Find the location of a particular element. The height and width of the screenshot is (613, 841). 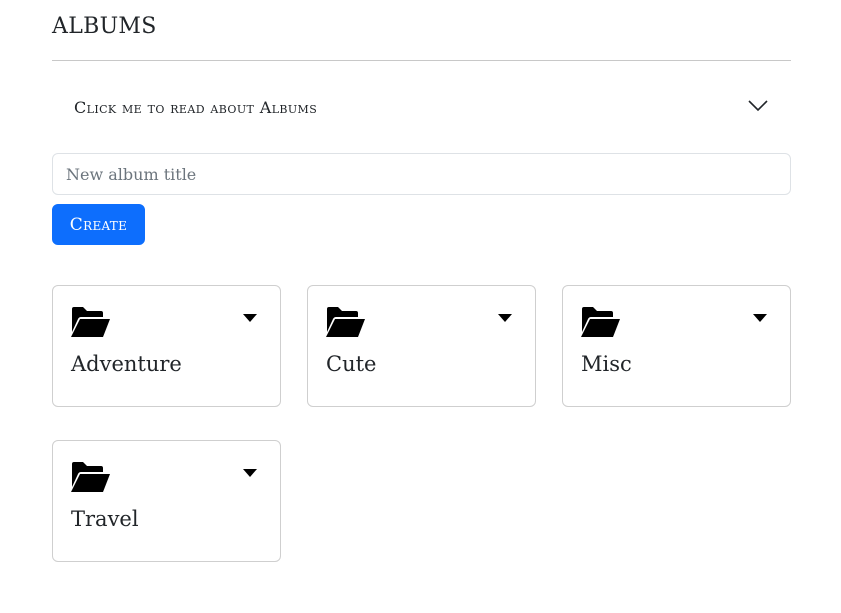

new-album-title-input is located at coordinates (421, 174).